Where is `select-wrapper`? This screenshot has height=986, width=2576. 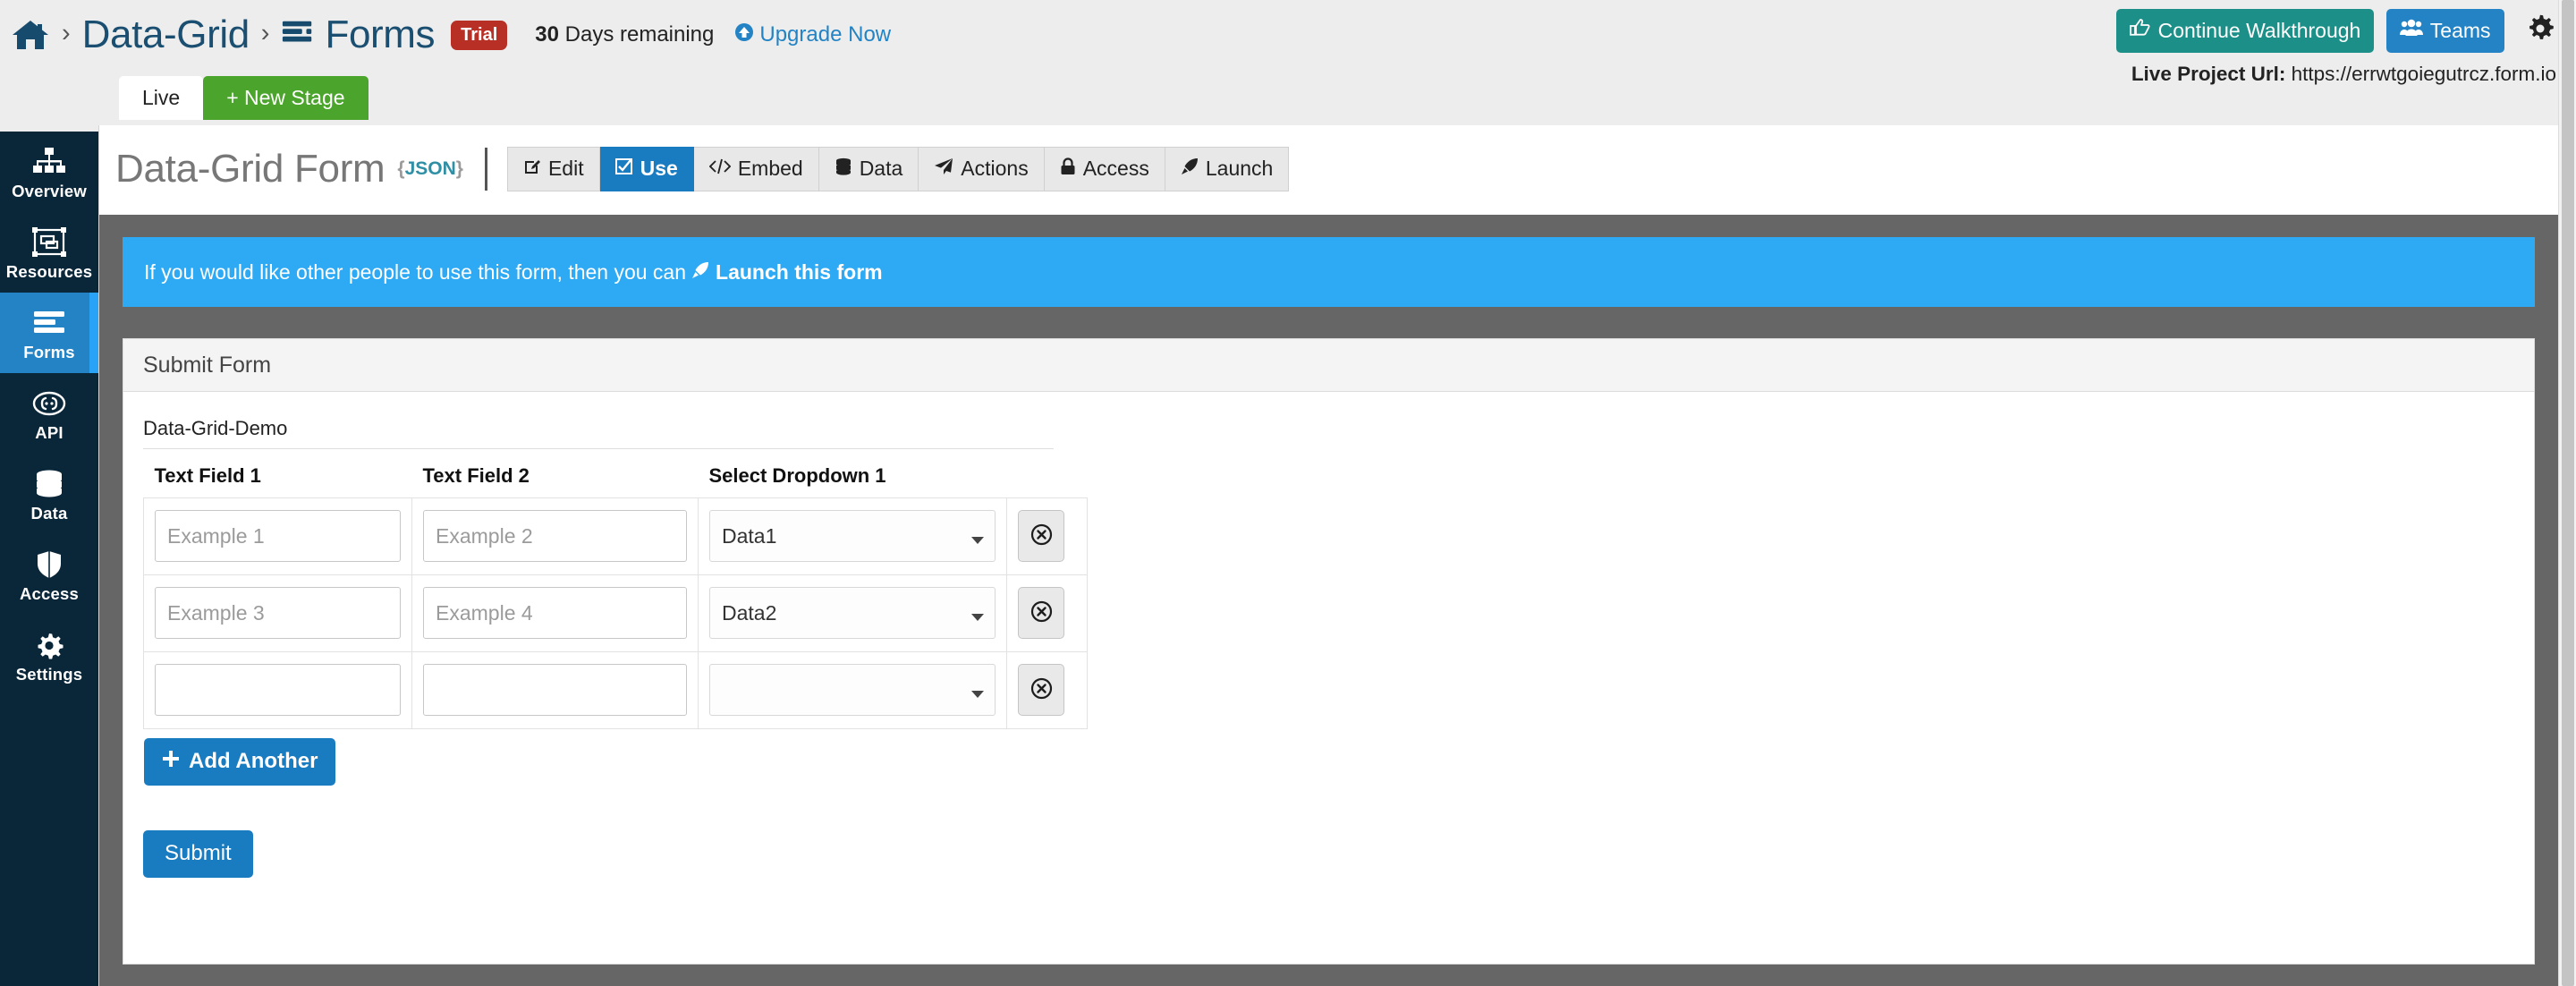 select-wrapper is located at coordinates (852, 690).